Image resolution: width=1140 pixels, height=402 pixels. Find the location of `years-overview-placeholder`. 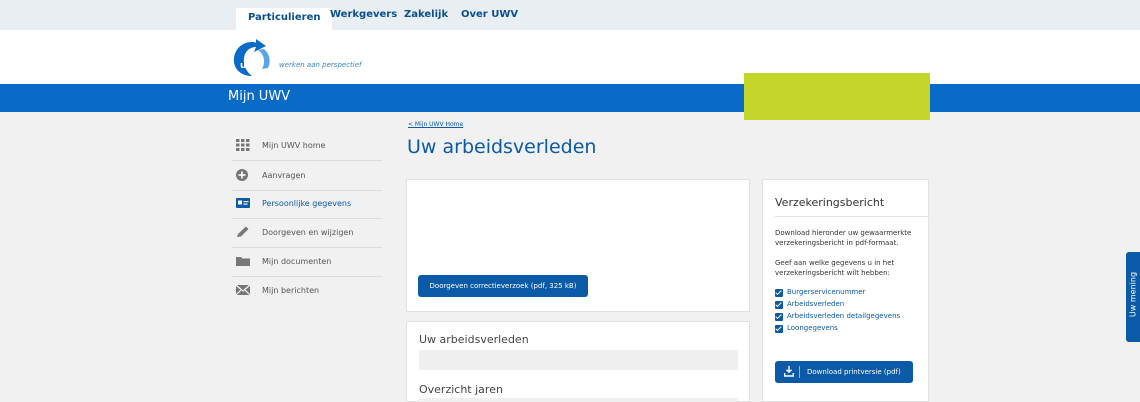

years-overview-placeholder is located at coordinates (578, 400).